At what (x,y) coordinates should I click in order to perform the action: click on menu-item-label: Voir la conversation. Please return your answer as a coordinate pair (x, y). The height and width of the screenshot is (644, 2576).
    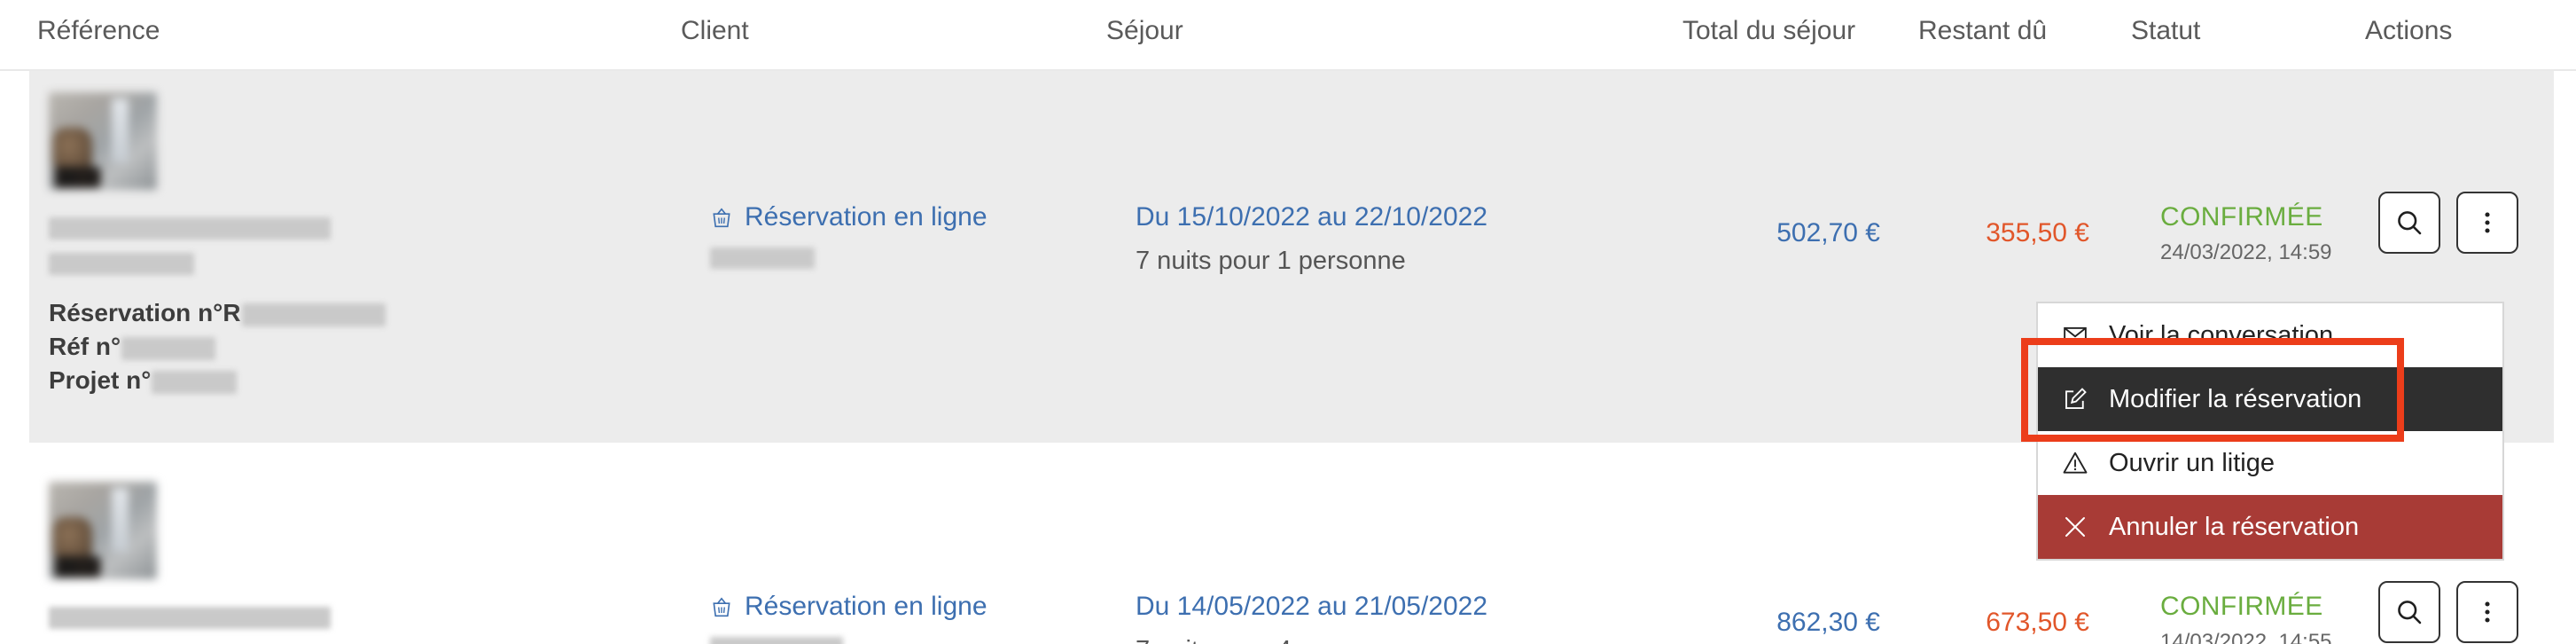
    Looking at the image, I should click on (2221, 334).